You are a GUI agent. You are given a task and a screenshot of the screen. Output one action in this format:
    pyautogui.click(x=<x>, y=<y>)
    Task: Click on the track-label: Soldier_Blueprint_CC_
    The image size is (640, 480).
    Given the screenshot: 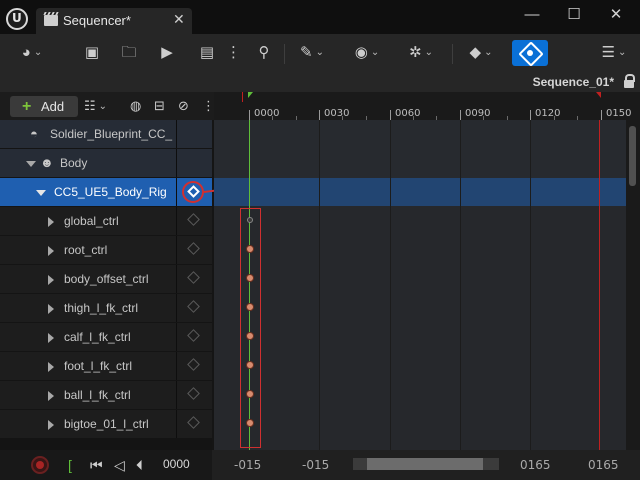 What is the action you would take?
    pyautogui.click(x=111, y=134)
    